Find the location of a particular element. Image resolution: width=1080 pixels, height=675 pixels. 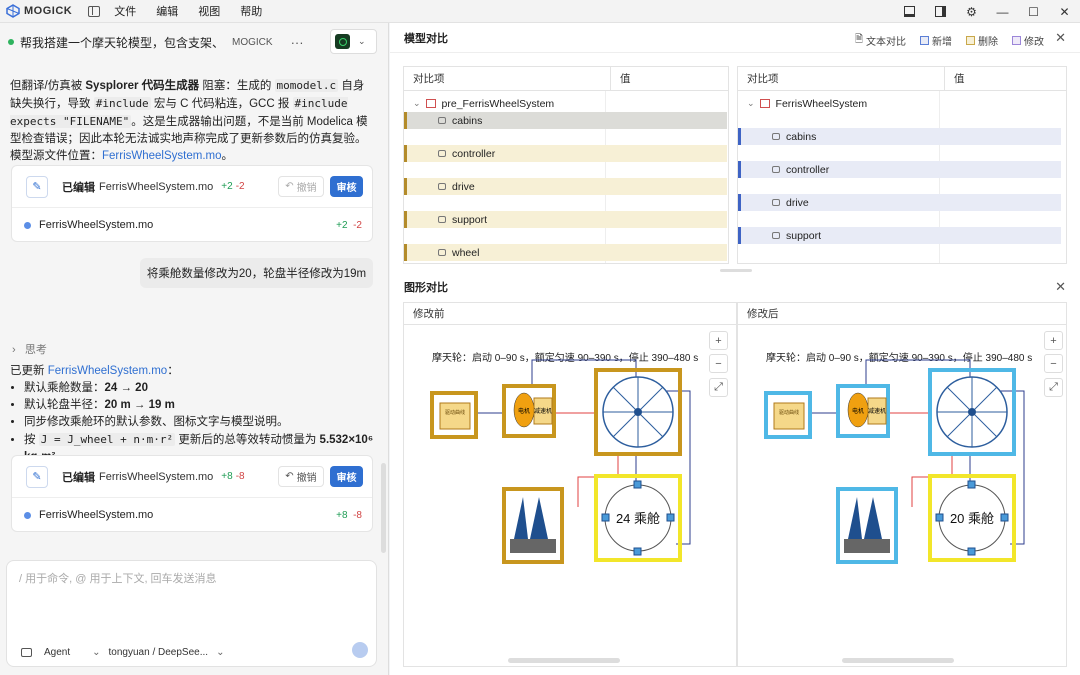

msg-text: 但翻译/仿真被 is located at coordinates (48, 86).